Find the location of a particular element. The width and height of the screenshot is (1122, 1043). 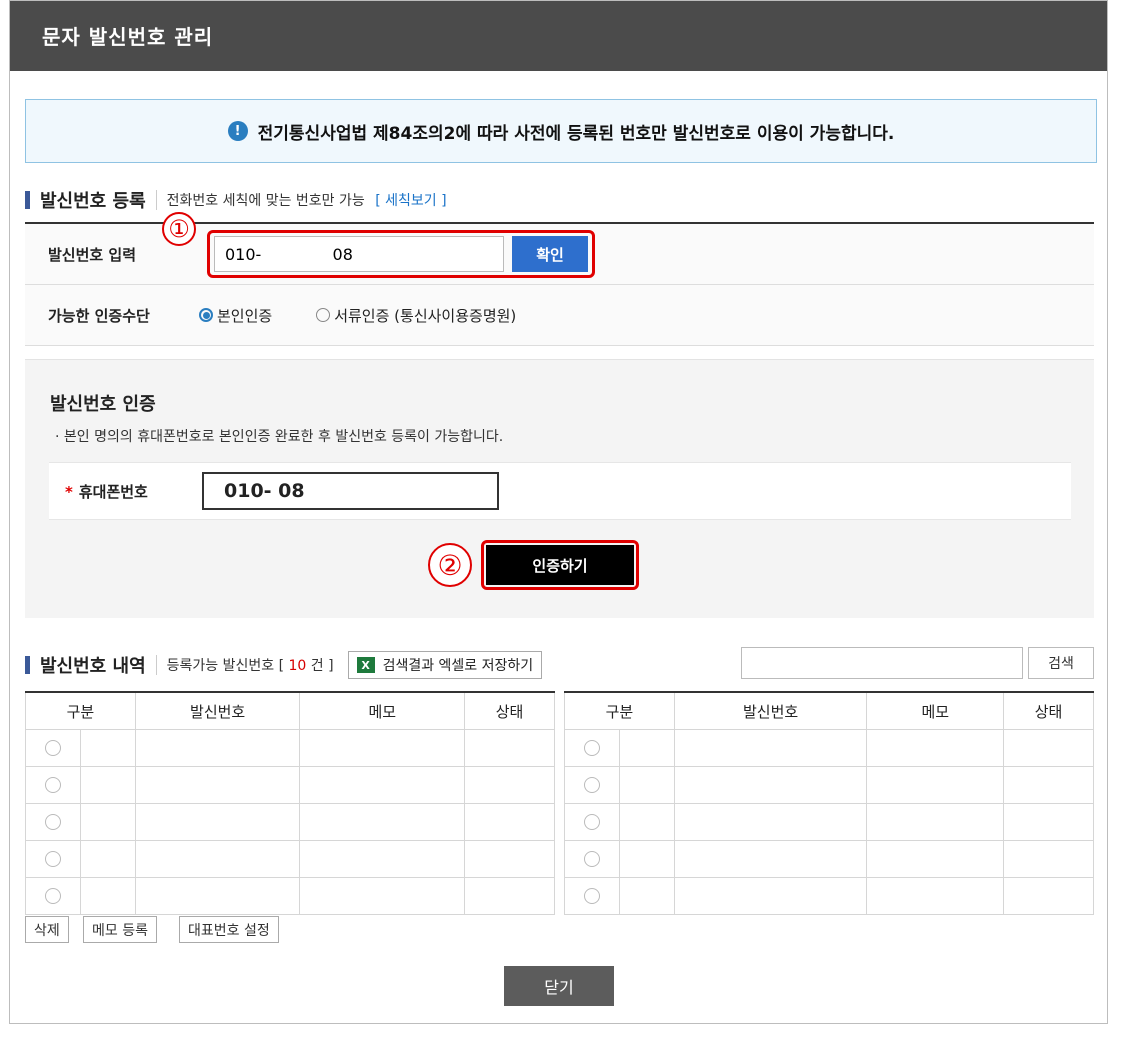

method-self-auth: 본인인증 is located at coordinates (235, 315).